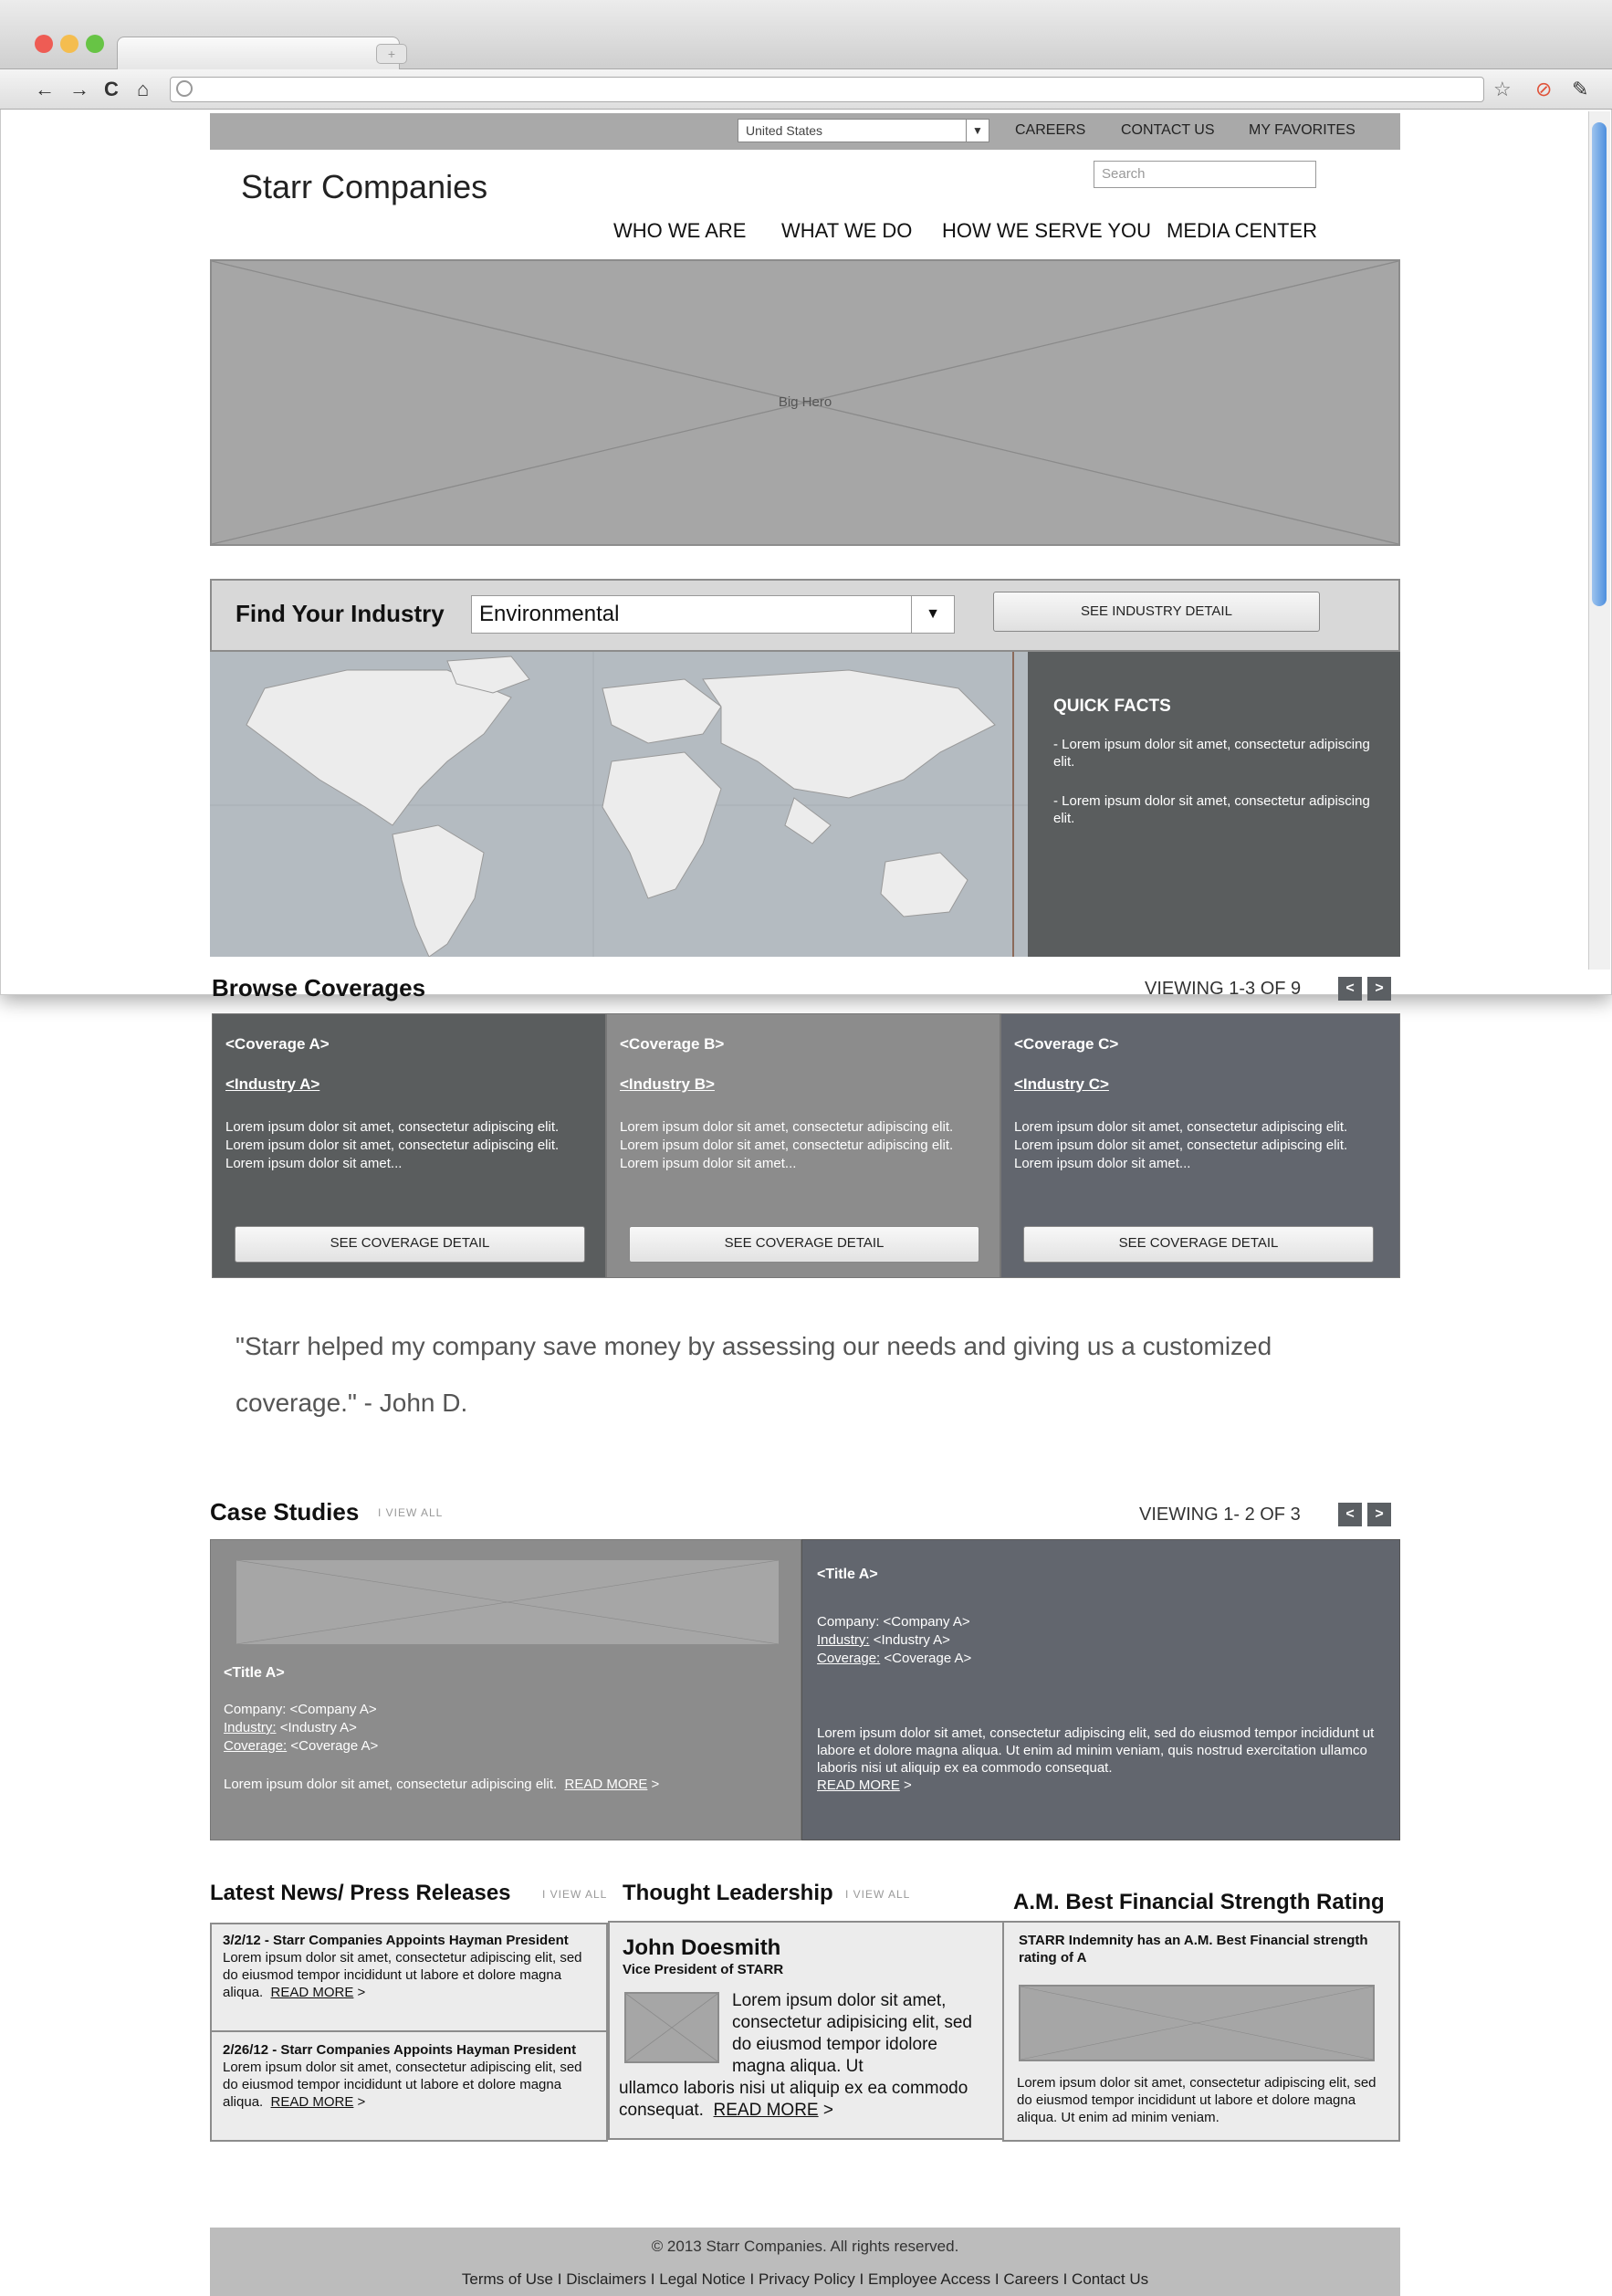 The image size is (1612, 2296). I want to click on author-photo-placeholder, so click(672, 2027).